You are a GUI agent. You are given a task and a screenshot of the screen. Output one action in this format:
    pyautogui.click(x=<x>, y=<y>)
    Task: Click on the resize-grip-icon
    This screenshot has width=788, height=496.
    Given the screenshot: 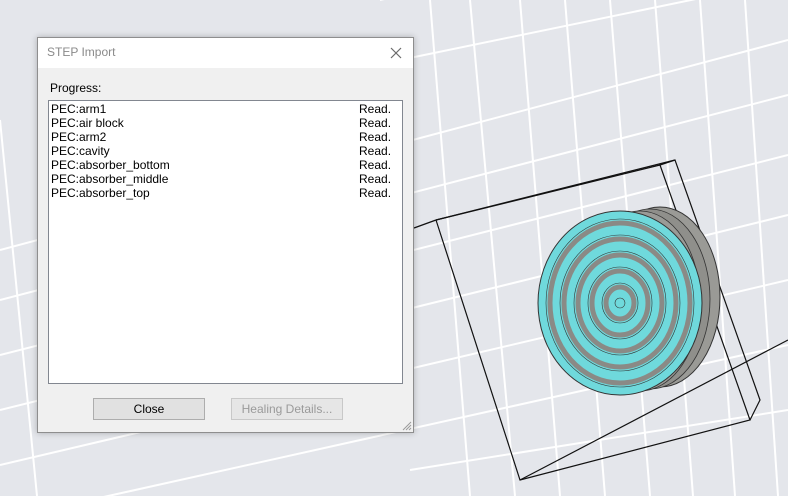 What is the action you would take?
    pyautogui.click(x=406, y=425)
    